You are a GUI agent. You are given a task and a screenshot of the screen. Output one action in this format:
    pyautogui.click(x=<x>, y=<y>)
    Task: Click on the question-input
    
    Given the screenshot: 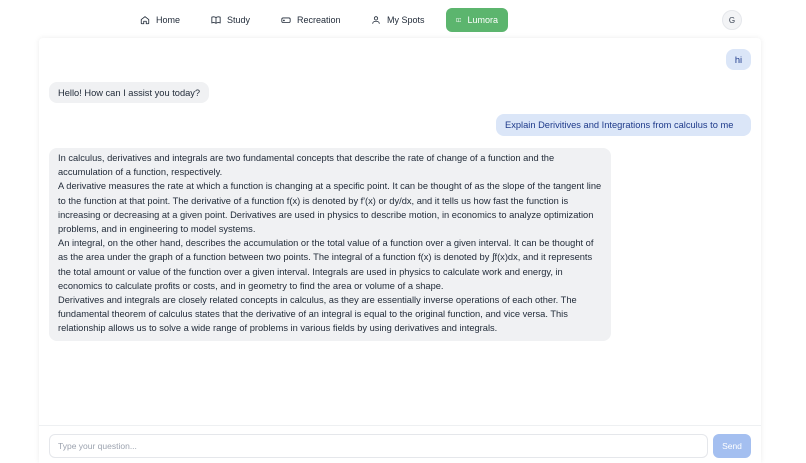 What is the action you would take?
    pyautogui.click(x=378, y=446)
    